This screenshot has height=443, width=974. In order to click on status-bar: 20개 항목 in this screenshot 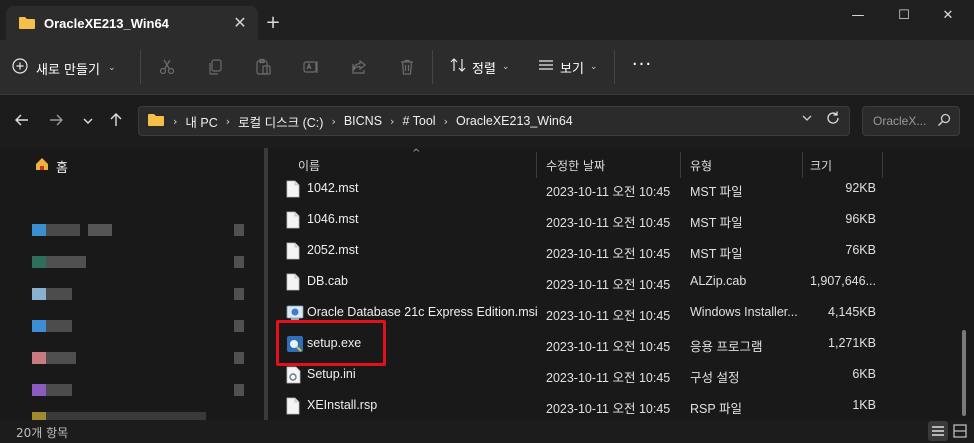, I will do `click(487, 431)`.